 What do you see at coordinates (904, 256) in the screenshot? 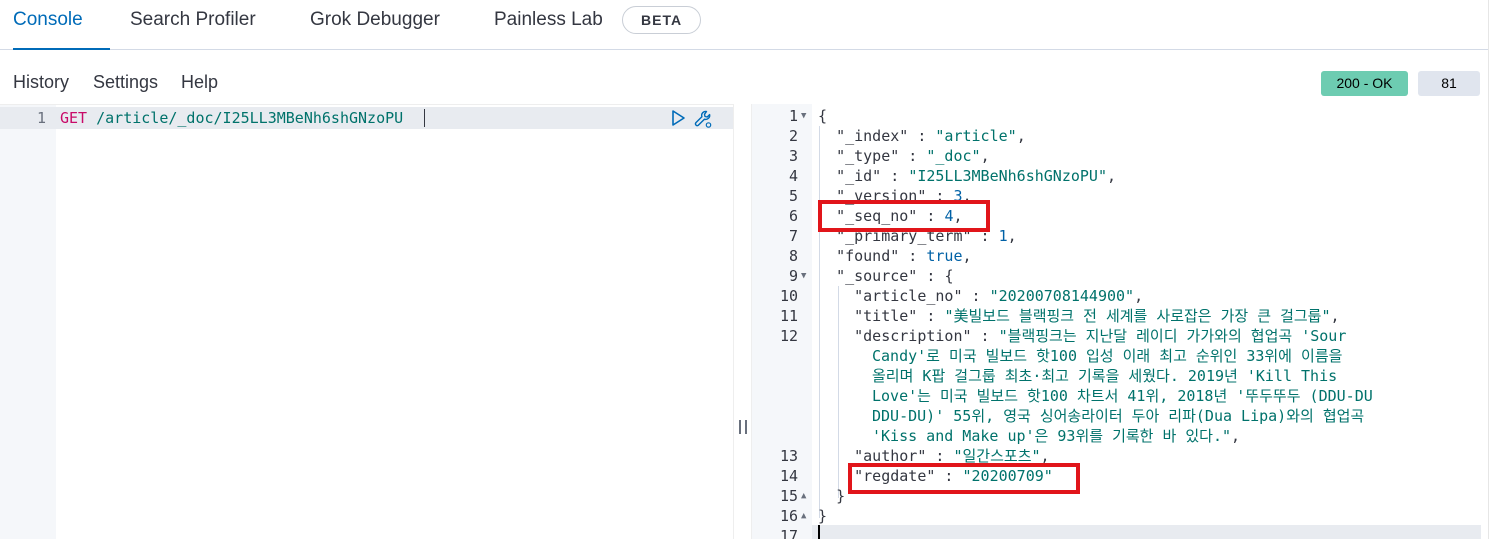
I see `json-line: "found" : true,` at bounding box center [904, 256].